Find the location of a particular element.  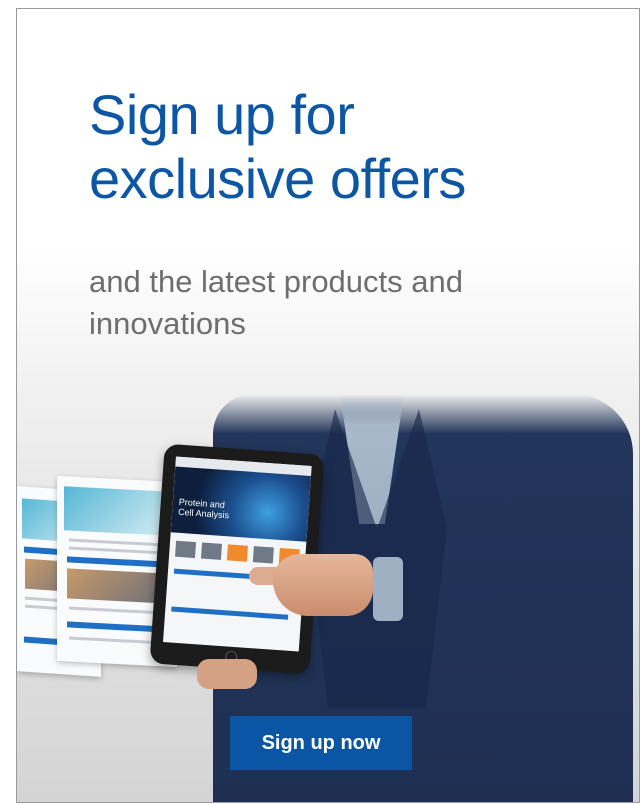

tablet-screen: Protein and Cell Analysis is located at coordinates (237, 554).